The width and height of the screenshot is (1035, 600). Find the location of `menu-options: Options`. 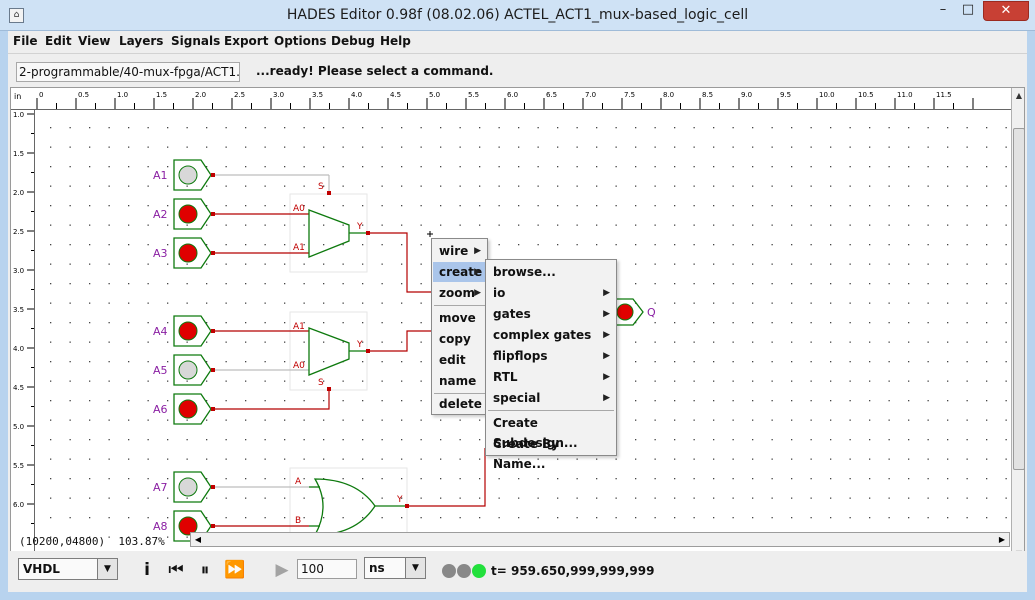

menu-options: Options is located at coordinates (300, 41).